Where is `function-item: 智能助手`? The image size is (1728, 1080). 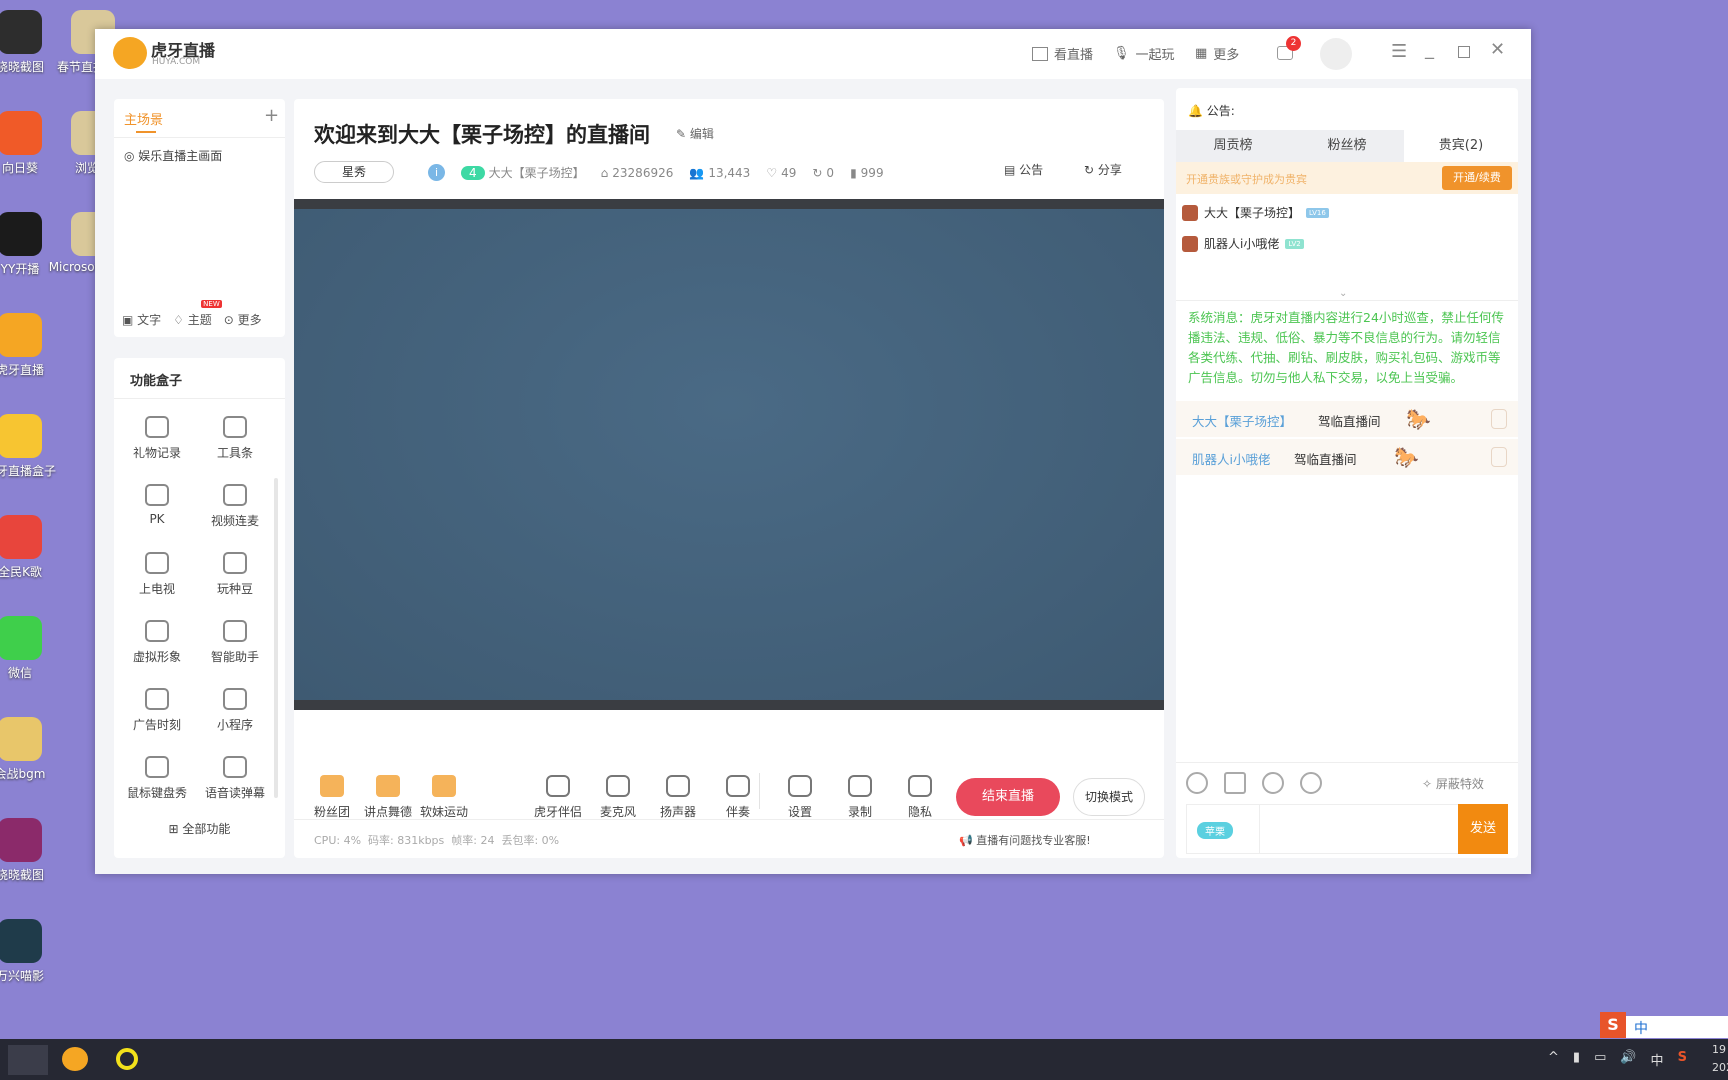 function-item: 智能助手 is located at coordinates (235, 642).